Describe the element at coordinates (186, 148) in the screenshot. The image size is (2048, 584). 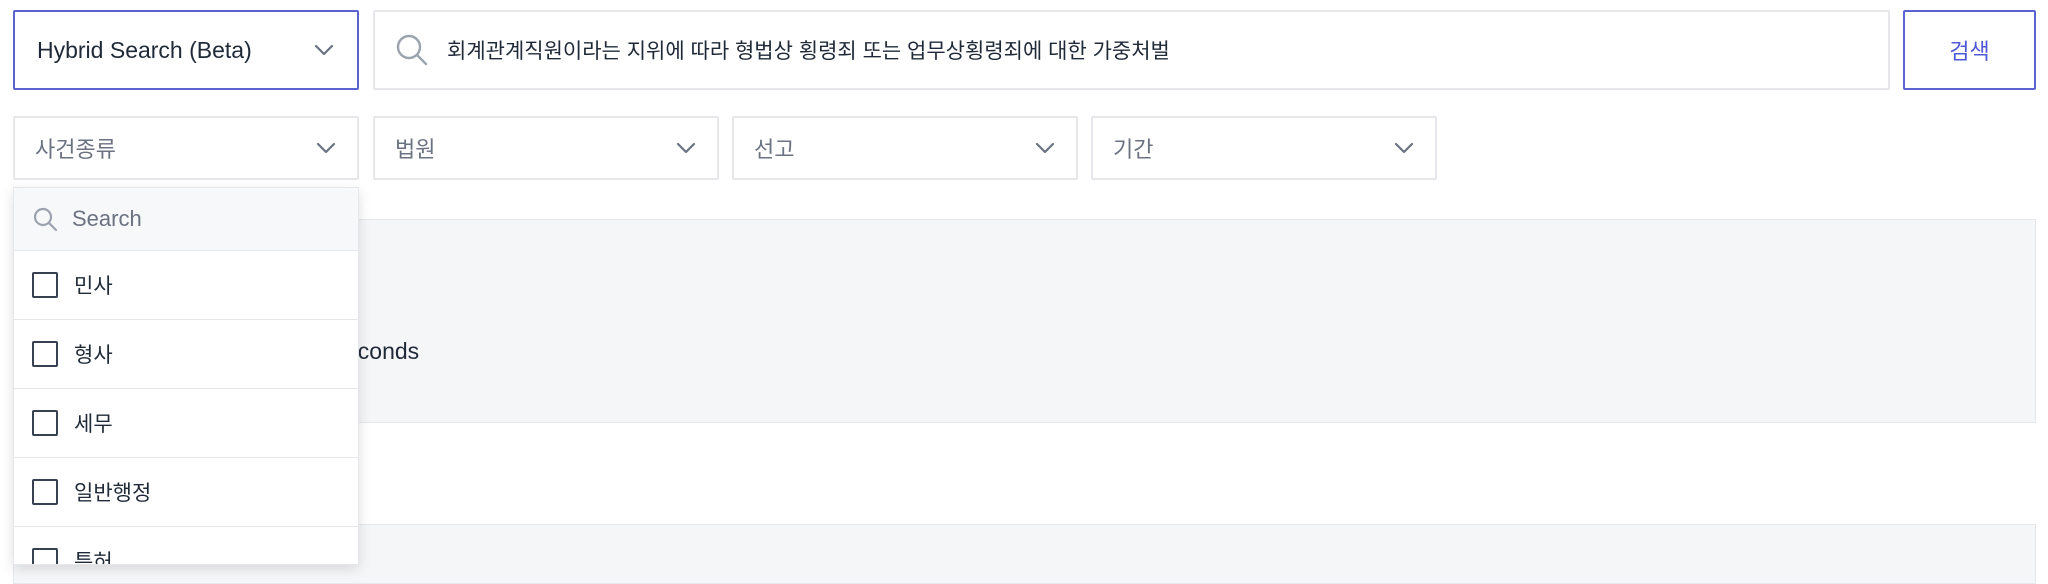
I see `filter-case-type: 사건종류` at that location.